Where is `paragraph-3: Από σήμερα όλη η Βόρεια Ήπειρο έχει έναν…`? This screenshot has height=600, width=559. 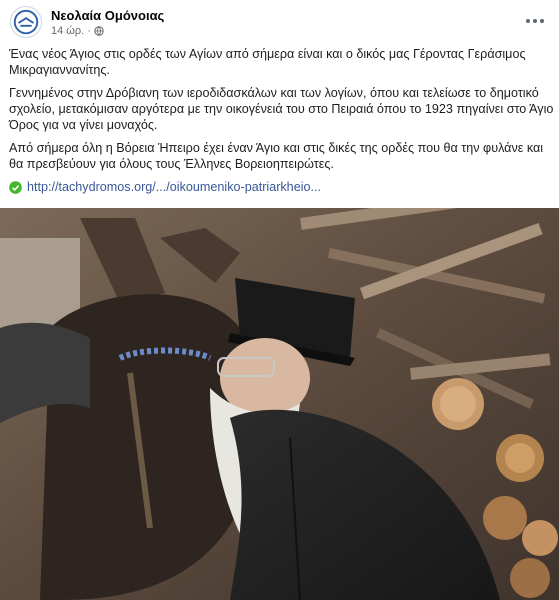 paragraph-3: Από σήμερα όλη η Βόρεια Ήπειρο έχει έναν… is located at coordinates (276, 156).